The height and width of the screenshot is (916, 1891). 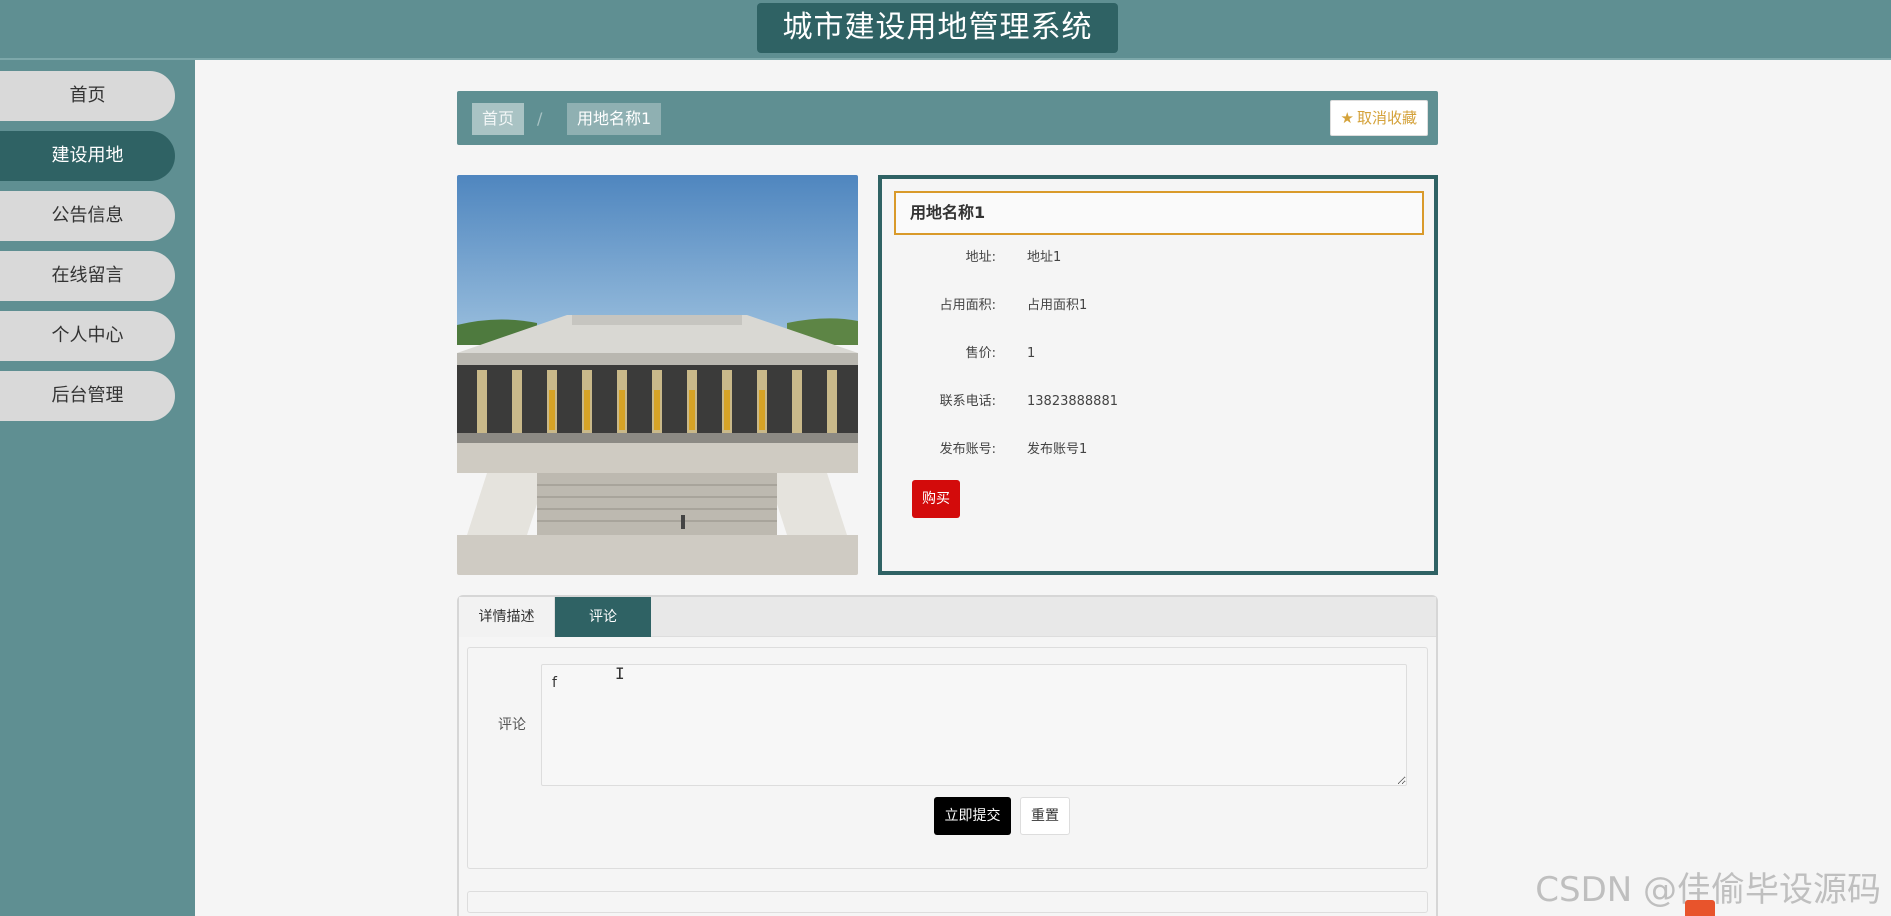 What do you see at coordinates (1159, 213) in the screenshot?
I see `land-title: 用地名称1` at bounding box center [1159, 213].